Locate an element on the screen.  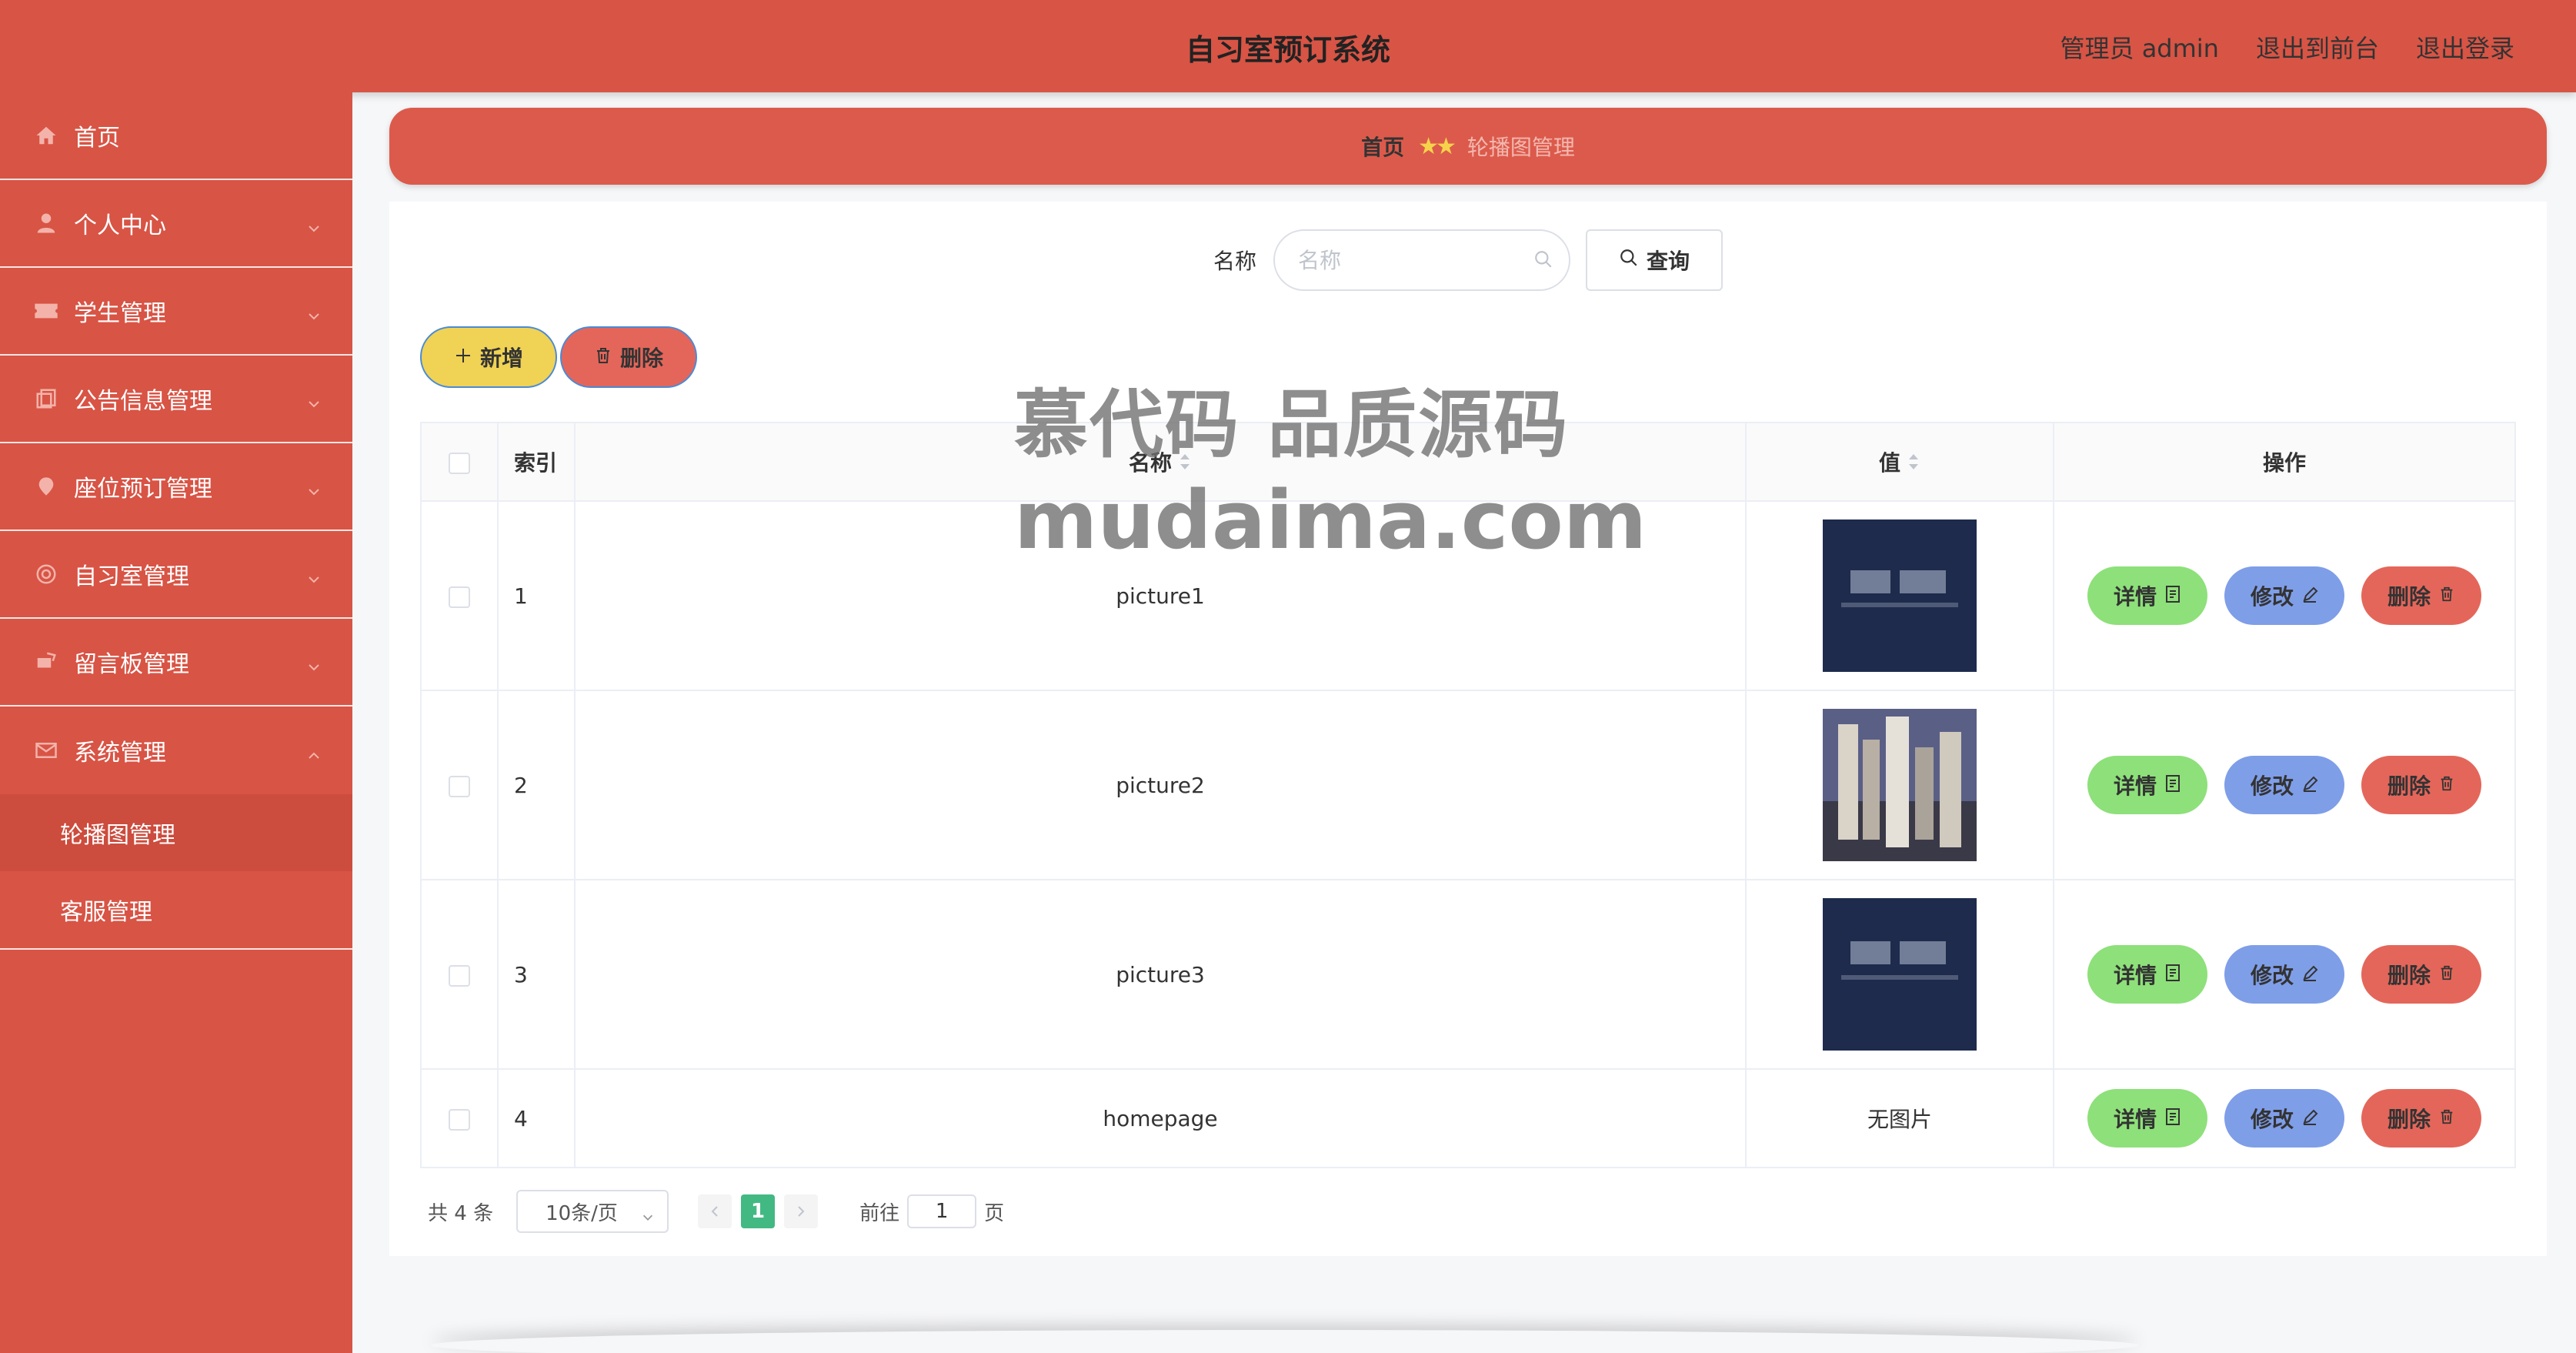
column-header-name: 名称 is located at coordinates (1161, 462).